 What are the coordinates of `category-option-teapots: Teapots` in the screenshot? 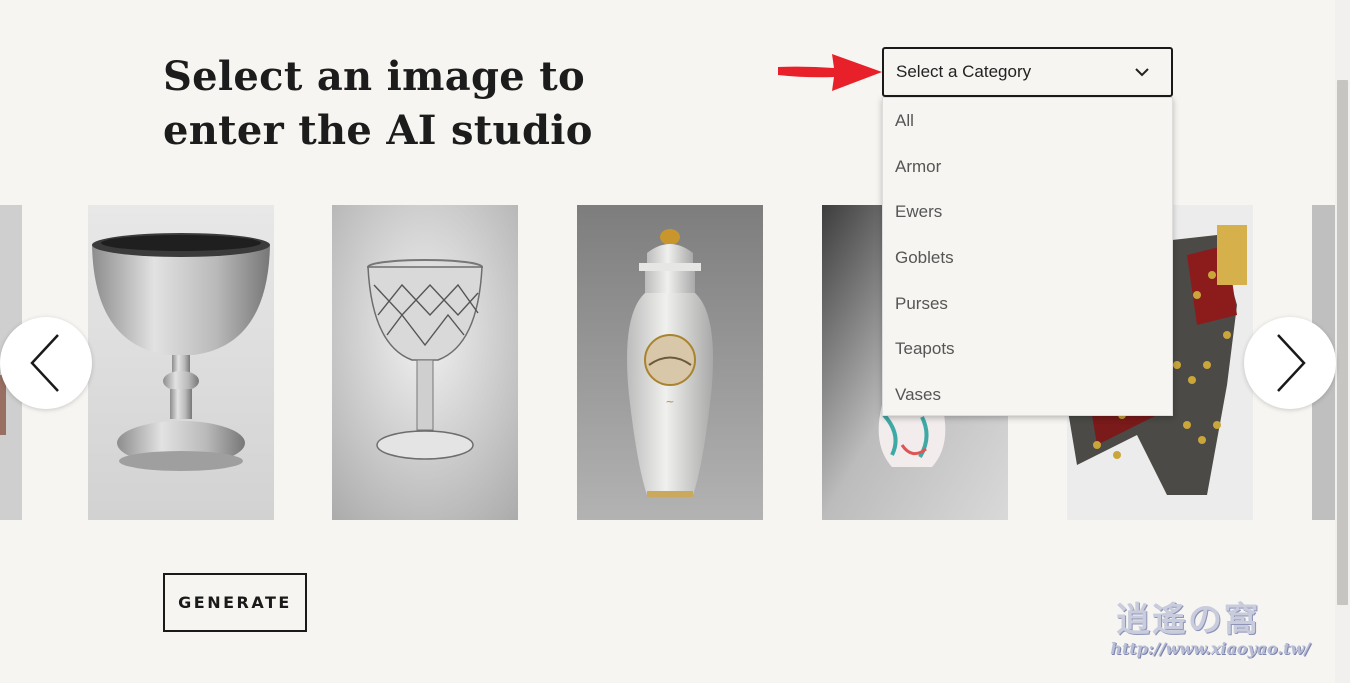 It's located at (1027, 349).